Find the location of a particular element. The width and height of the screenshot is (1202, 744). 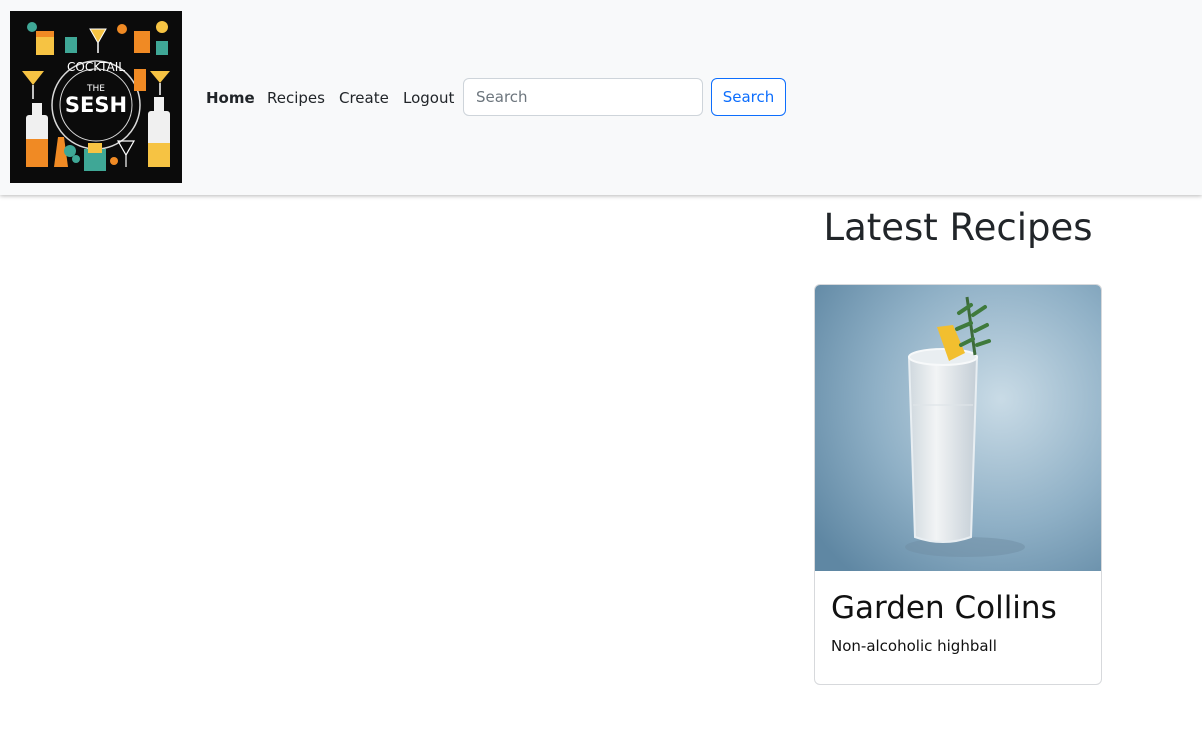

recipe-card: Garden Collins Non-alcoholic highball is located at coordinates (958, 484).